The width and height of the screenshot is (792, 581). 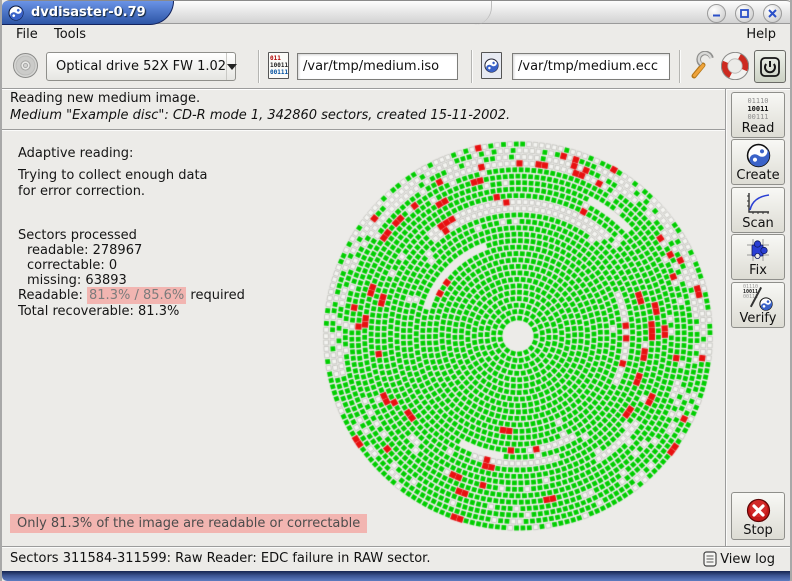 I want to click on power-icon, so click(x=770, y=66).